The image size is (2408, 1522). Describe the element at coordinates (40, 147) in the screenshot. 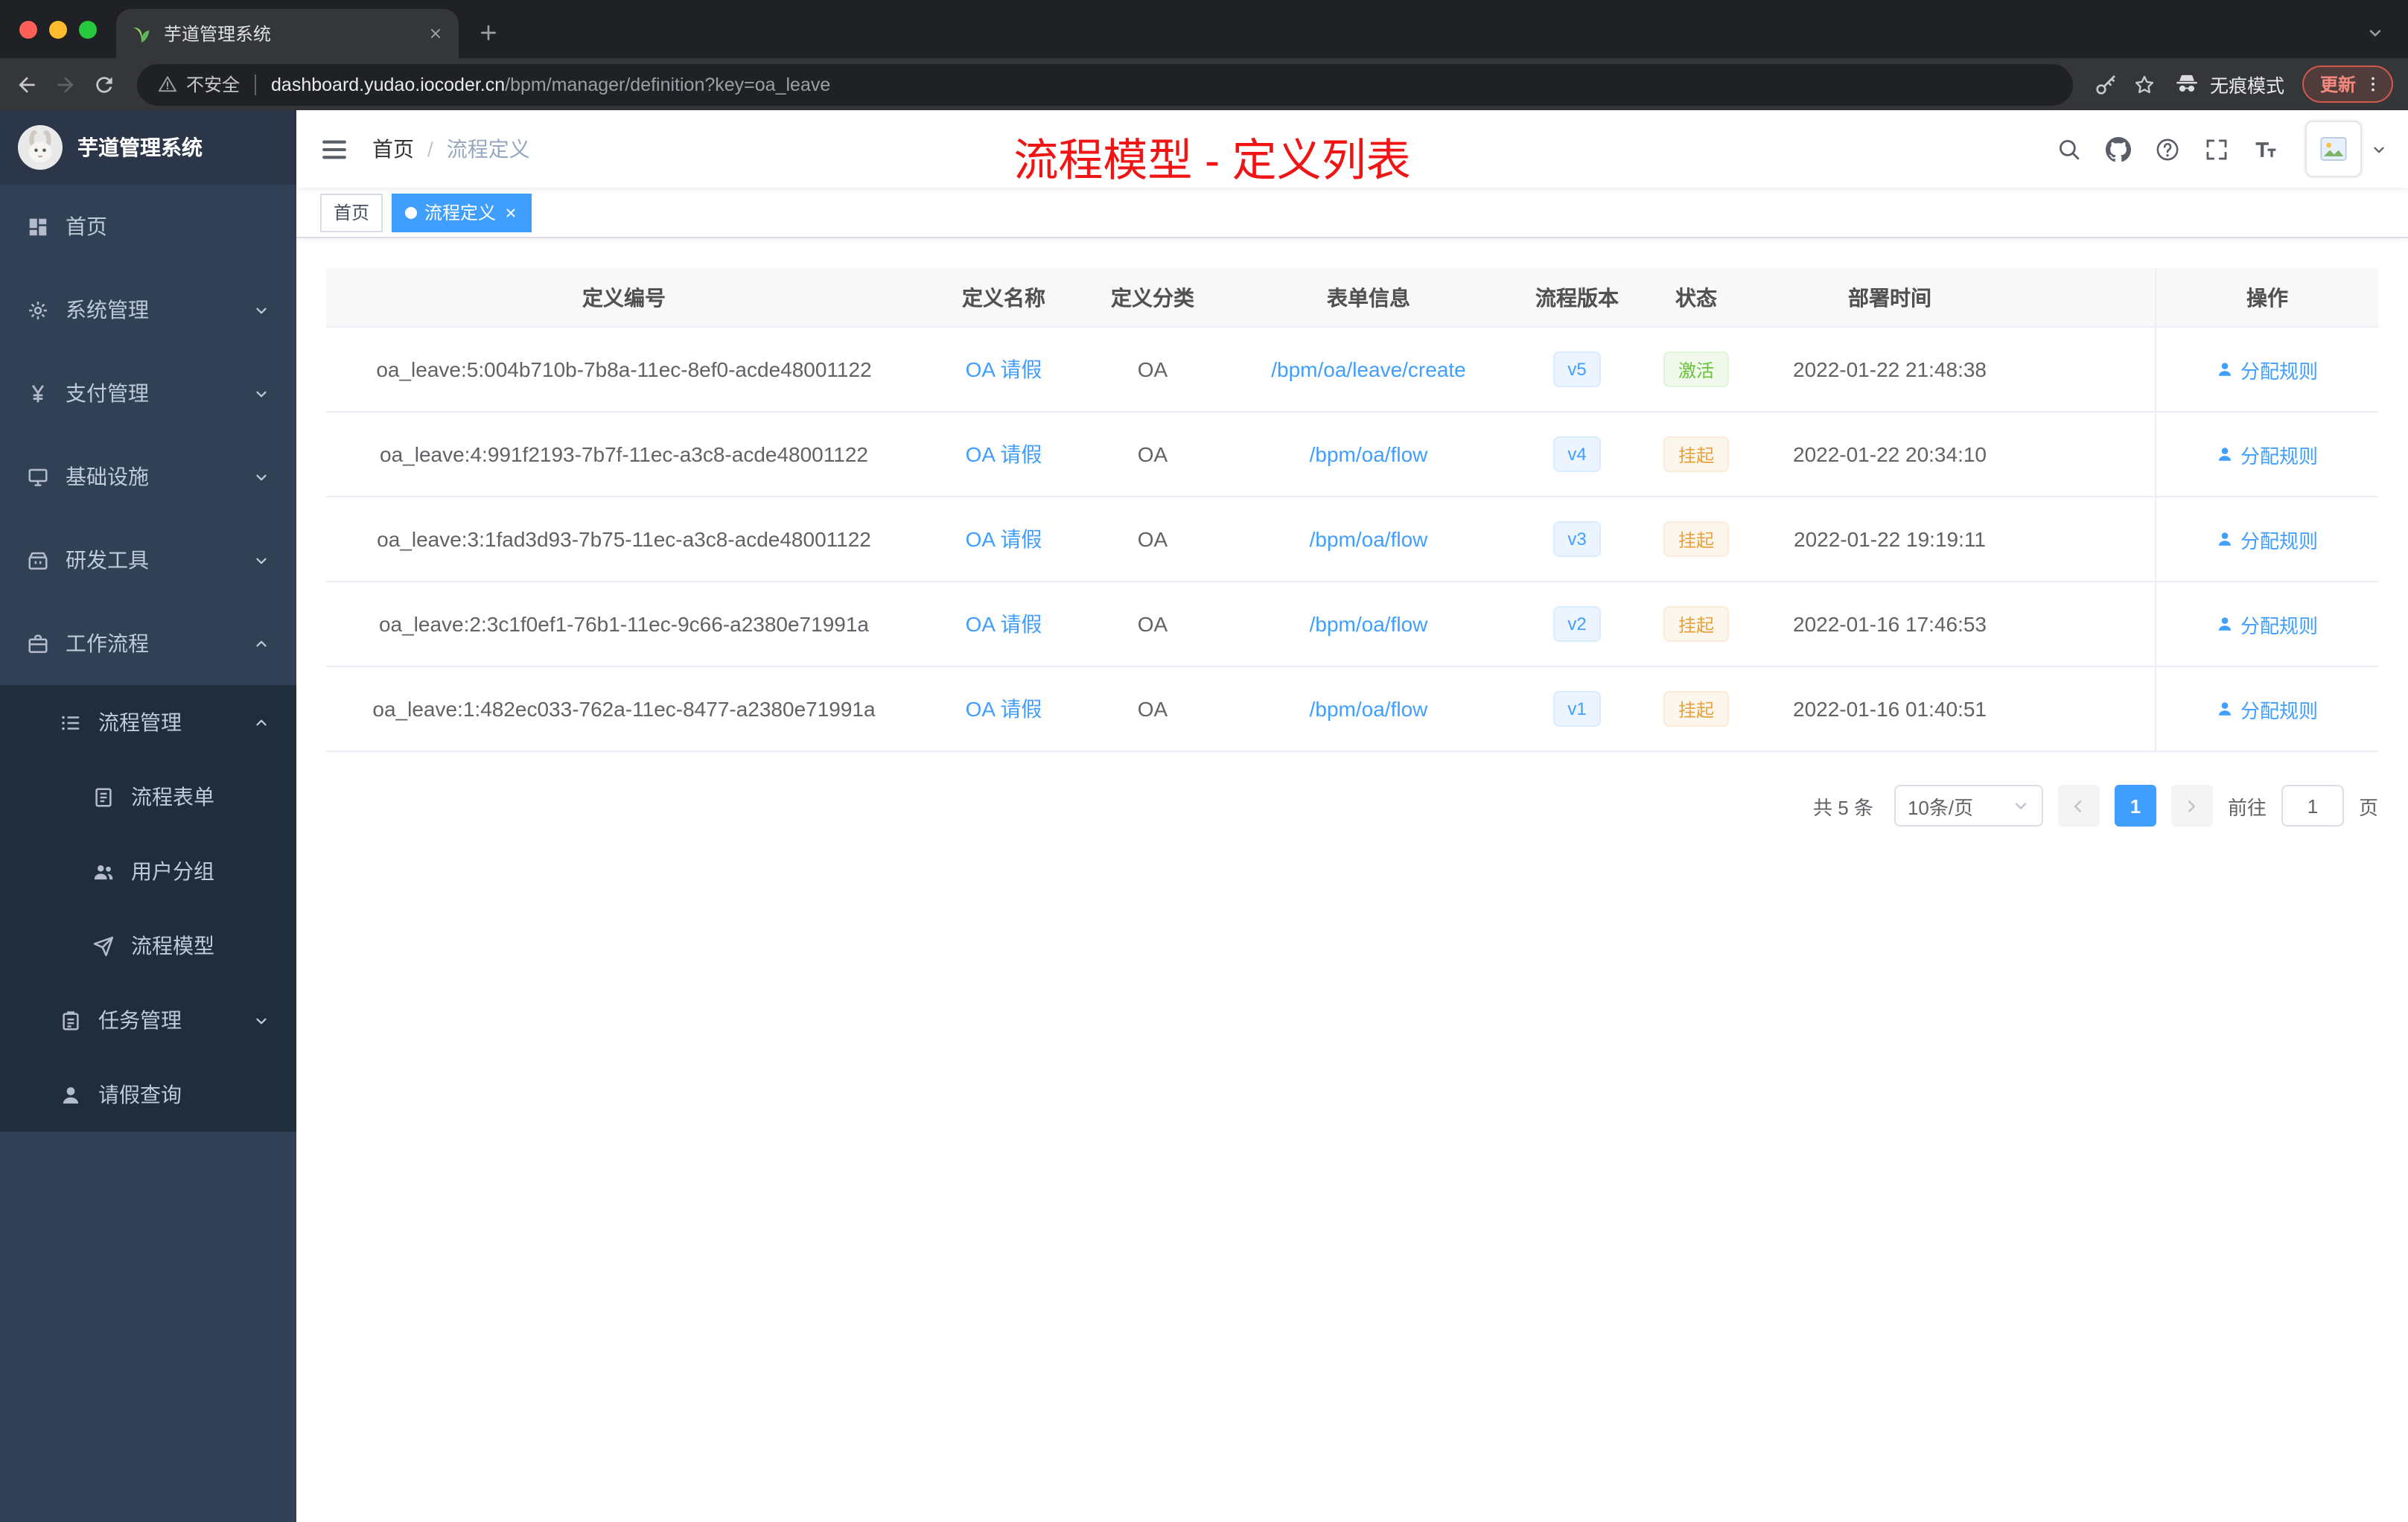

I see `logo-image` at that location.